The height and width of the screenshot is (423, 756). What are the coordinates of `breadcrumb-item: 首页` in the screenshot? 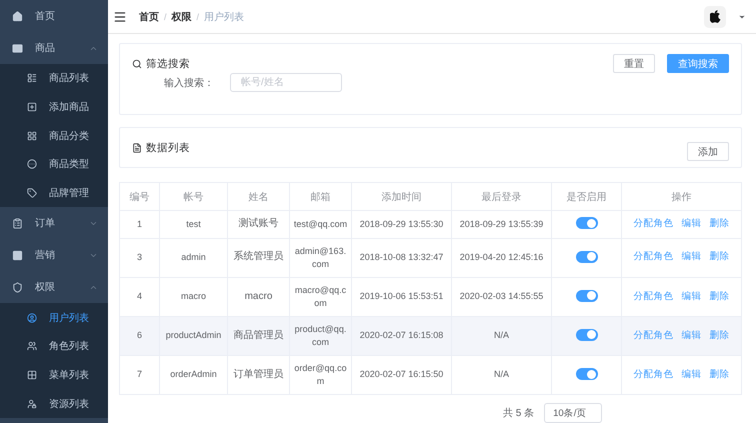 It's located at (149, 17).